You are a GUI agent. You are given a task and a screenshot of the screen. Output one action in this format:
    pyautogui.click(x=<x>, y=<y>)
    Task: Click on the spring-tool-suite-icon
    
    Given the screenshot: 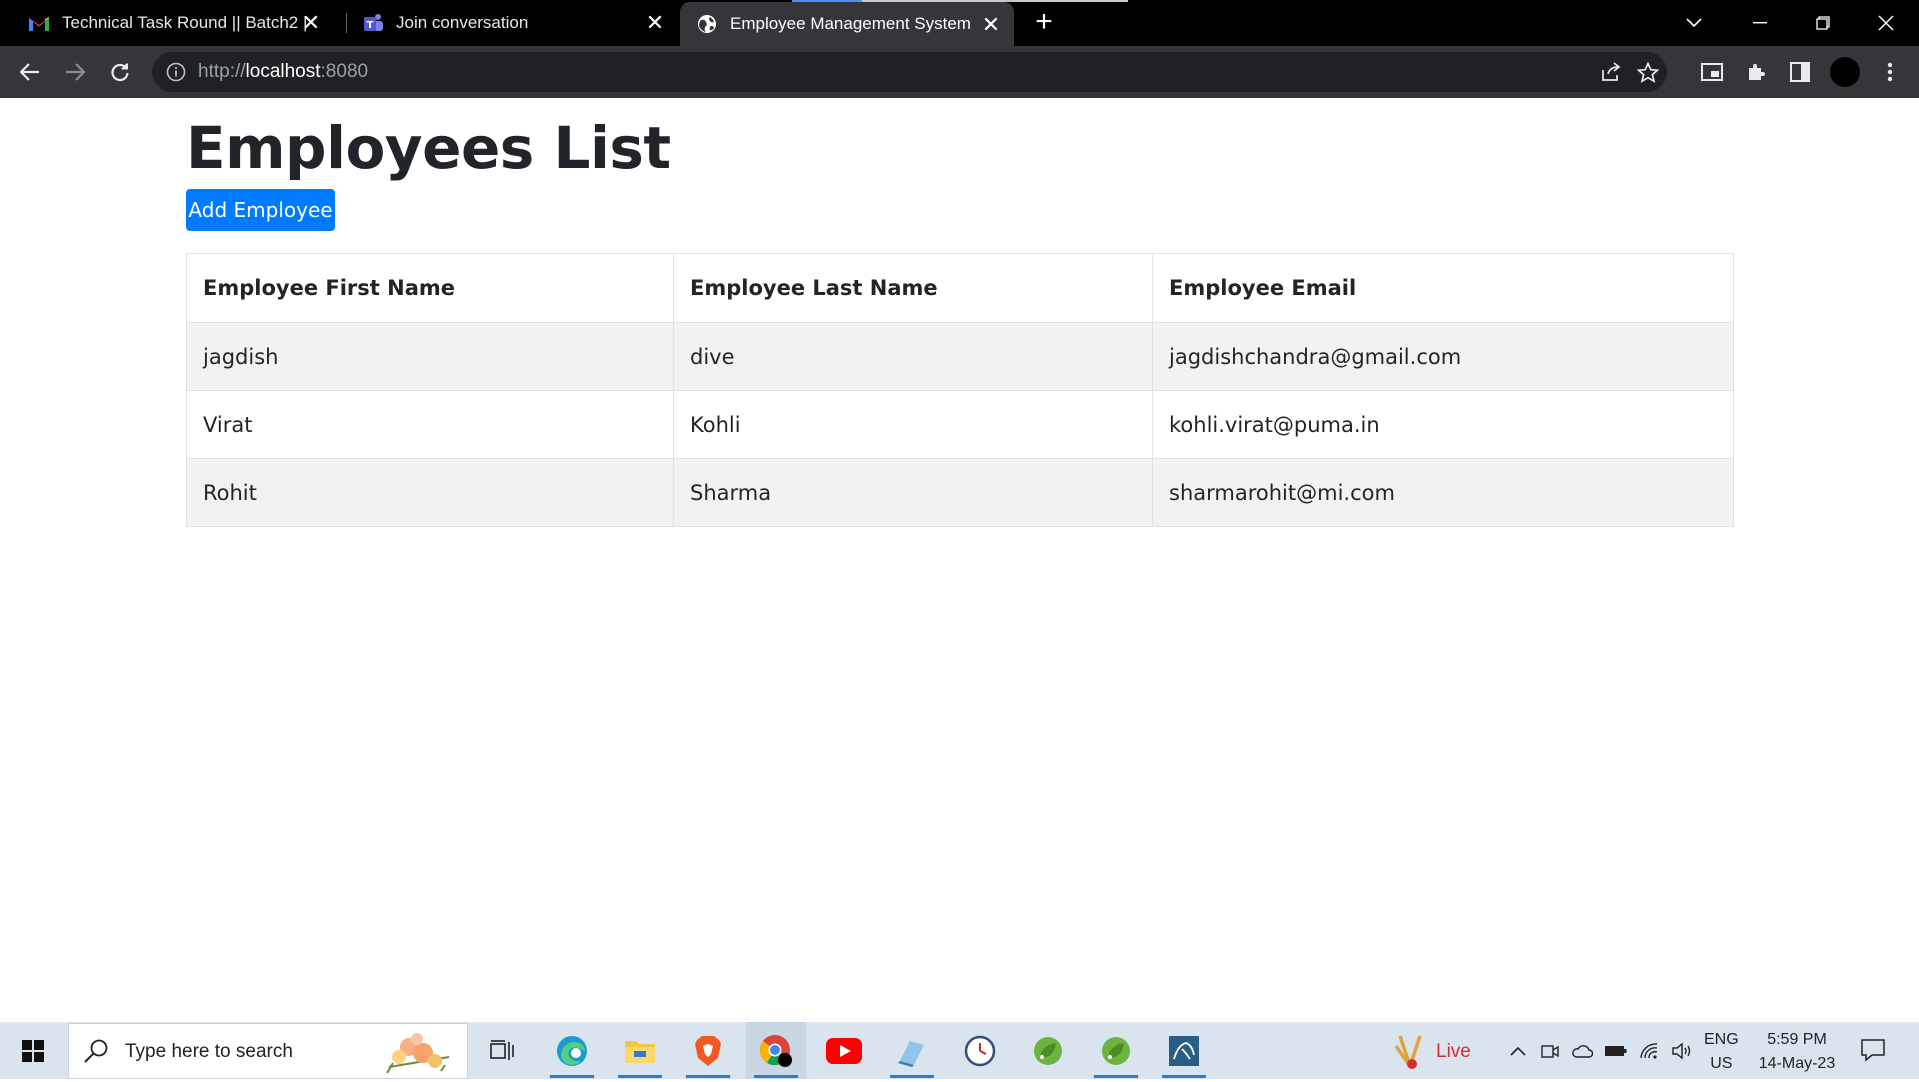 What is the action you would take?
    pyautogui.click(x=1048, y=1050)
    